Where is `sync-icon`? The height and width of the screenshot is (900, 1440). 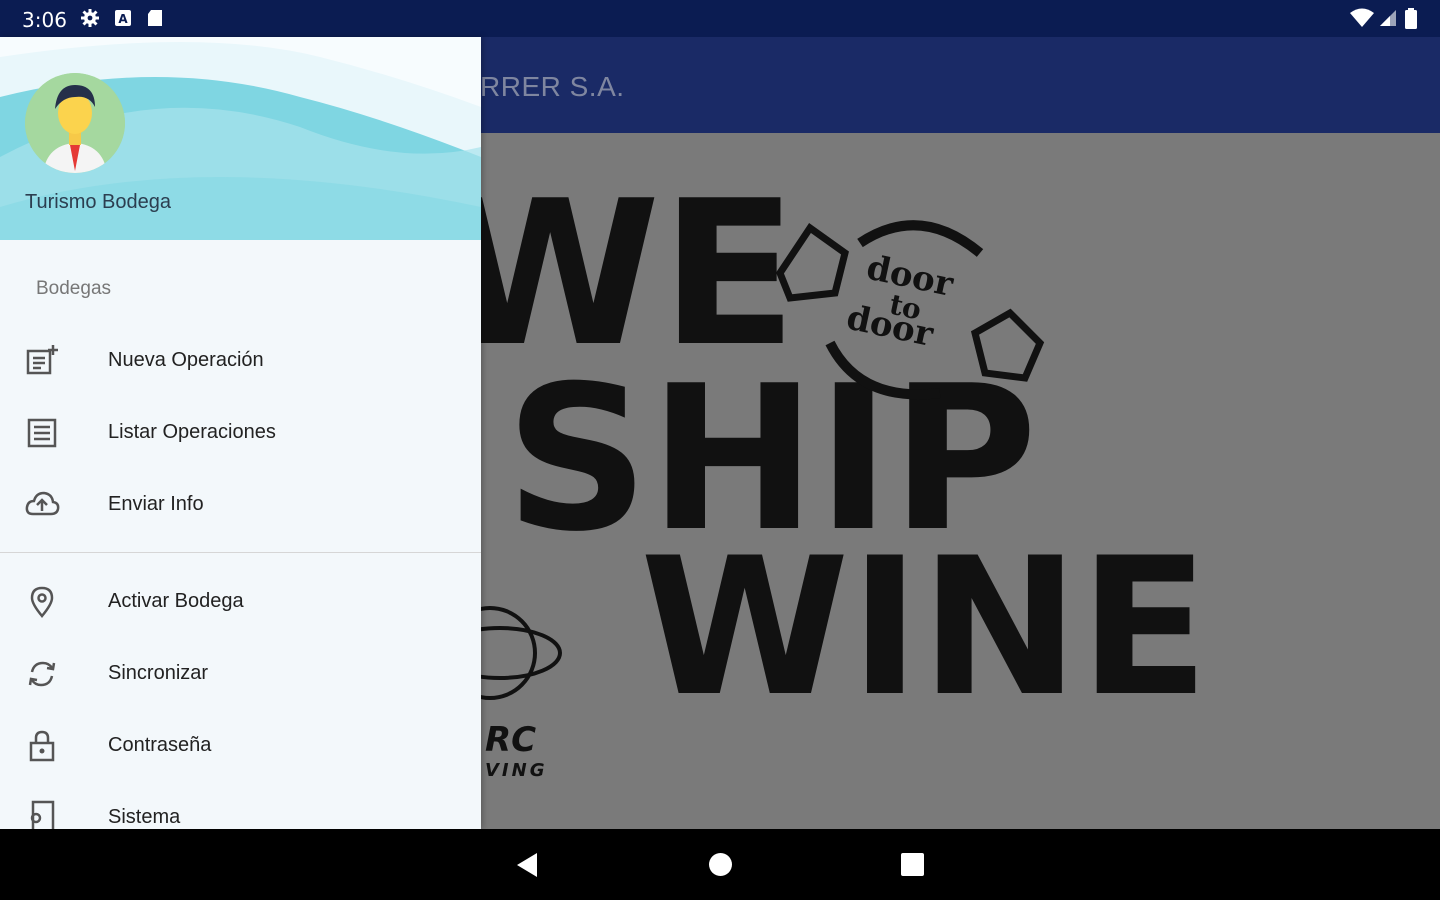 sync-icon is located at coordinates (42, 674).